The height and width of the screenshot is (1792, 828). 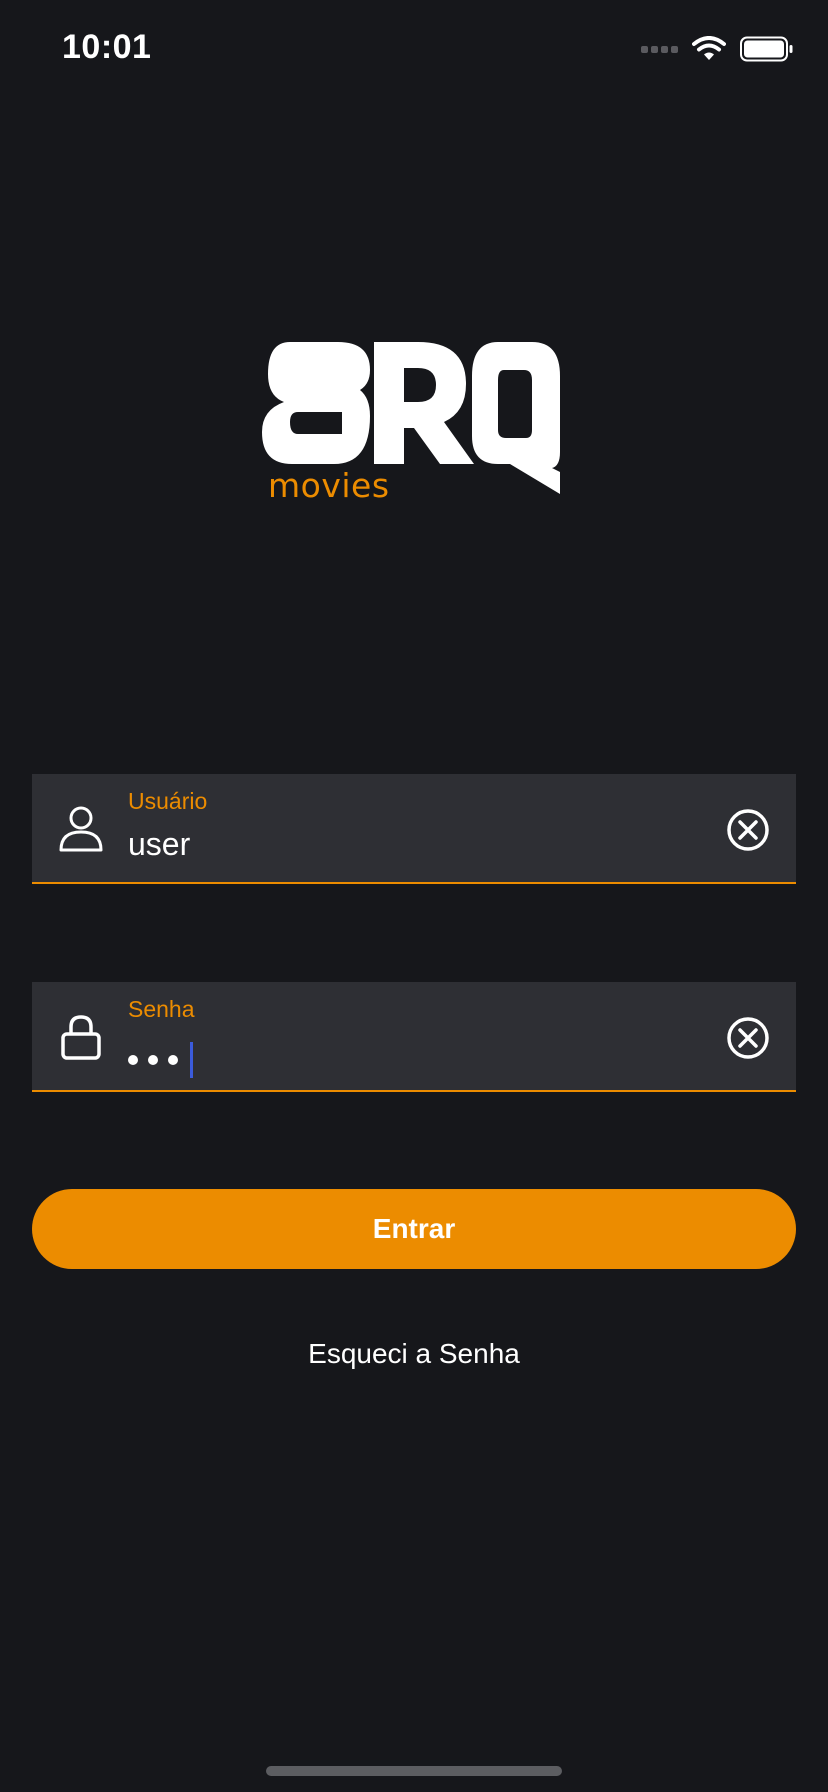 What do you see at coordinates (160, 1060) in the screenshot?
I see `password-input` at bounding box center [160, 1060].